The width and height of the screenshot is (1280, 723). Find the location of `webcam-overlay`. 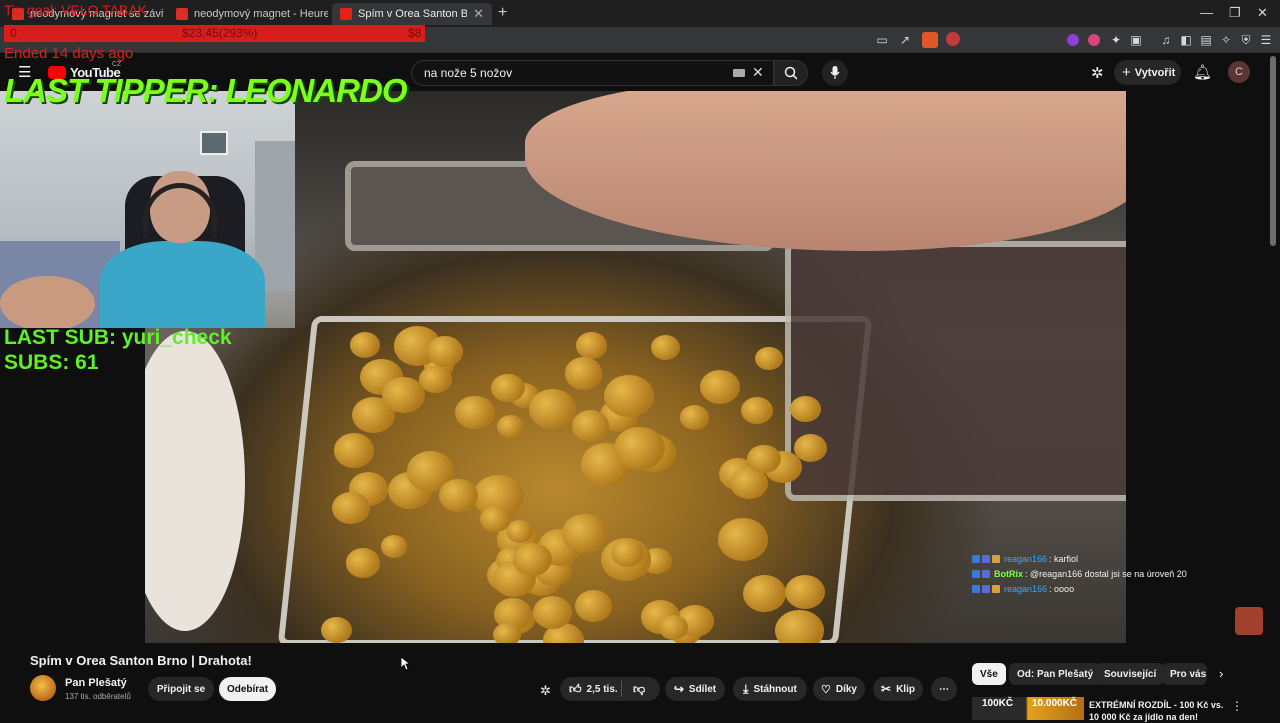

webcam-overlay is located at coordinates (147, 209).